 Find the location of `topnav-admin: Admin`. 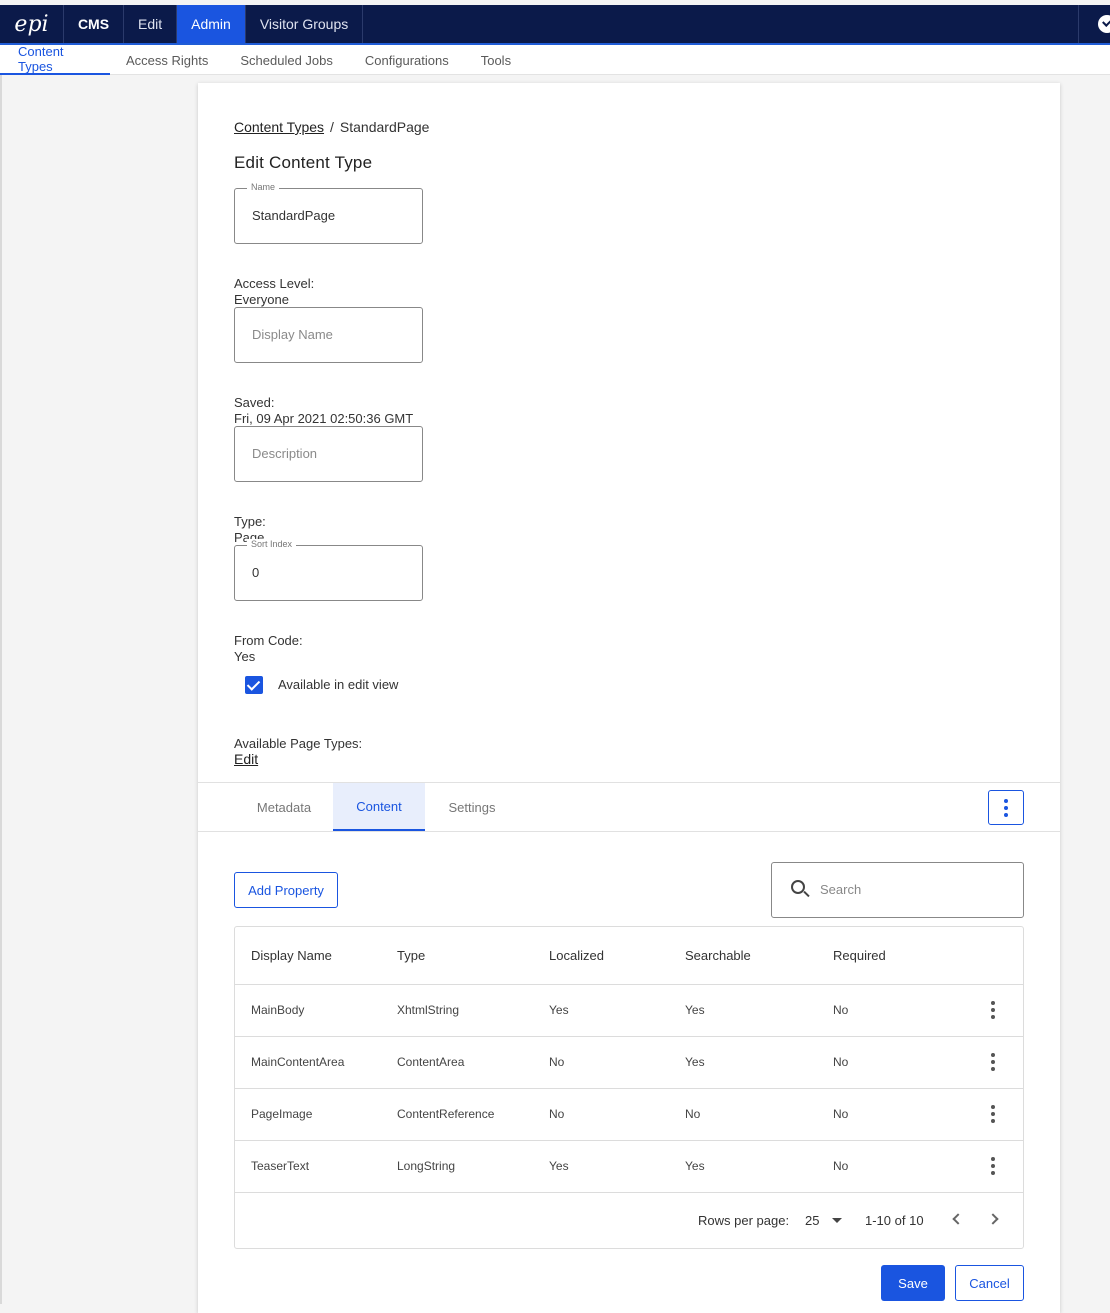

topnav-admin: Admin is located at coordinates (211, 24).